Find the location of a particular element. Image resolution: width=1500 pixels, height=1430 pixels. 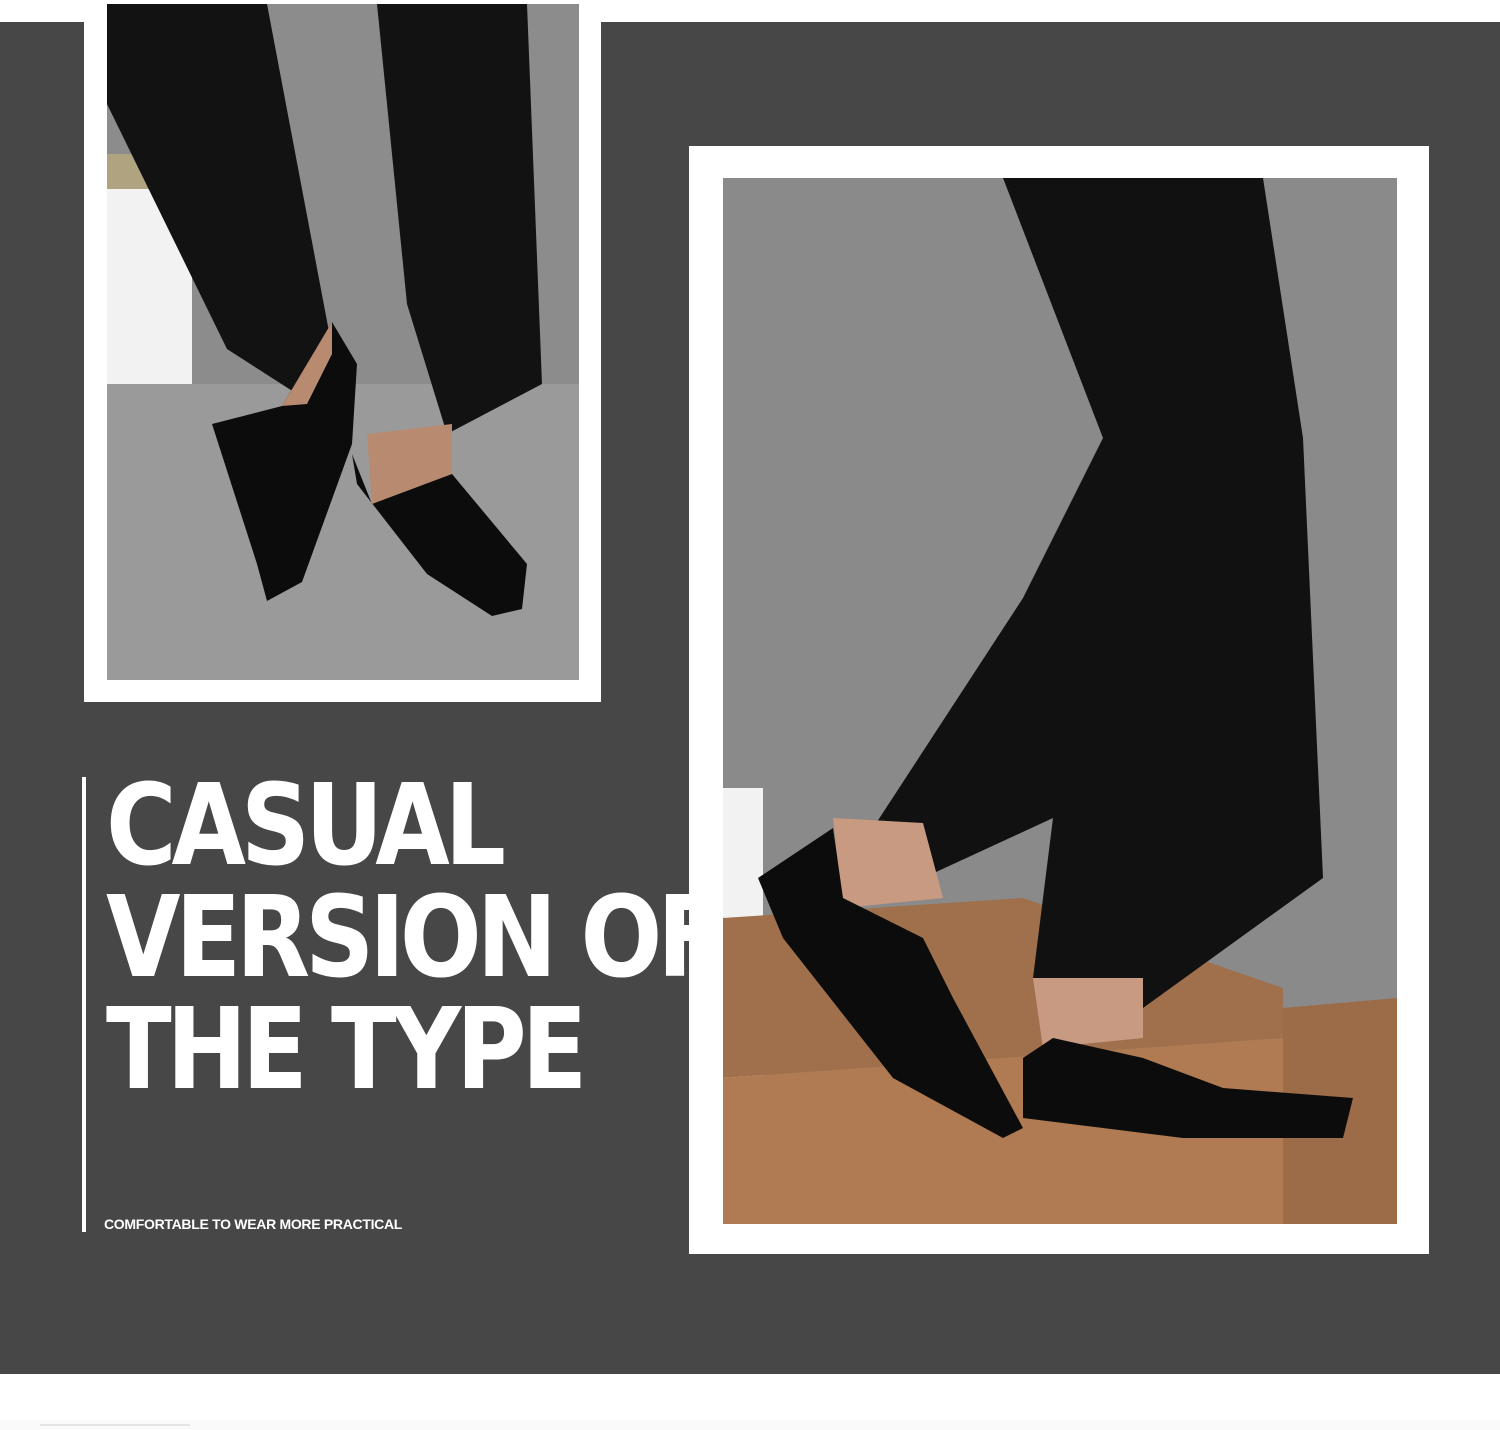

headline-accent-rule is located at coordinates (84, 1004).